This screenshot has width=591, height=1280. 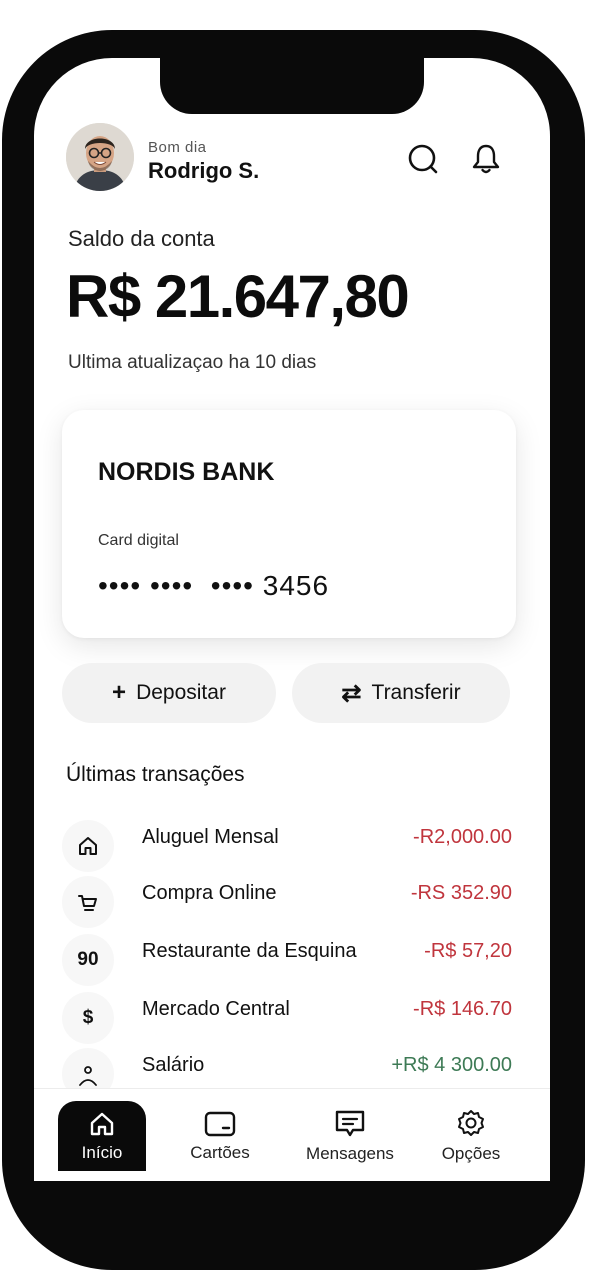 What do you see at coordinates (220, 1124) in the screenshot?
I see `card-icon` at bounding box center [220, 1124].